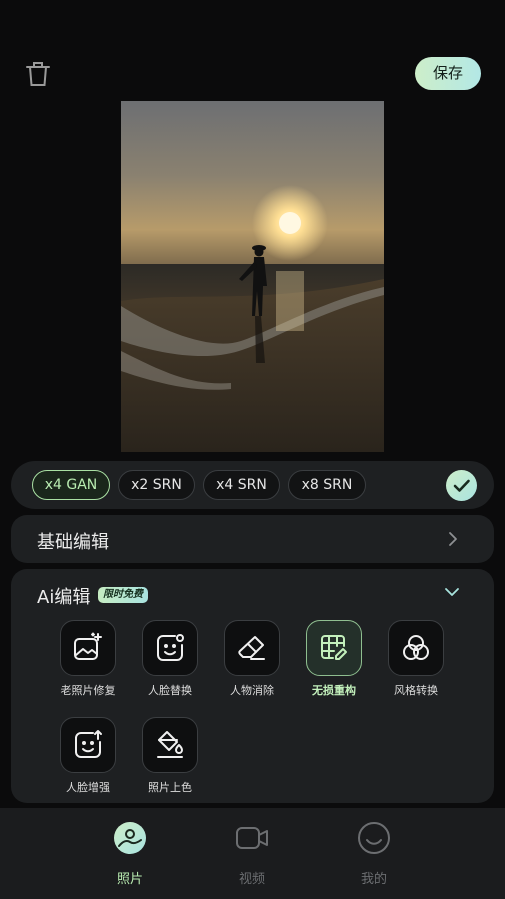 The image size is (505, 899). I want to click on nav-profile: 我的, so click(374, 853).